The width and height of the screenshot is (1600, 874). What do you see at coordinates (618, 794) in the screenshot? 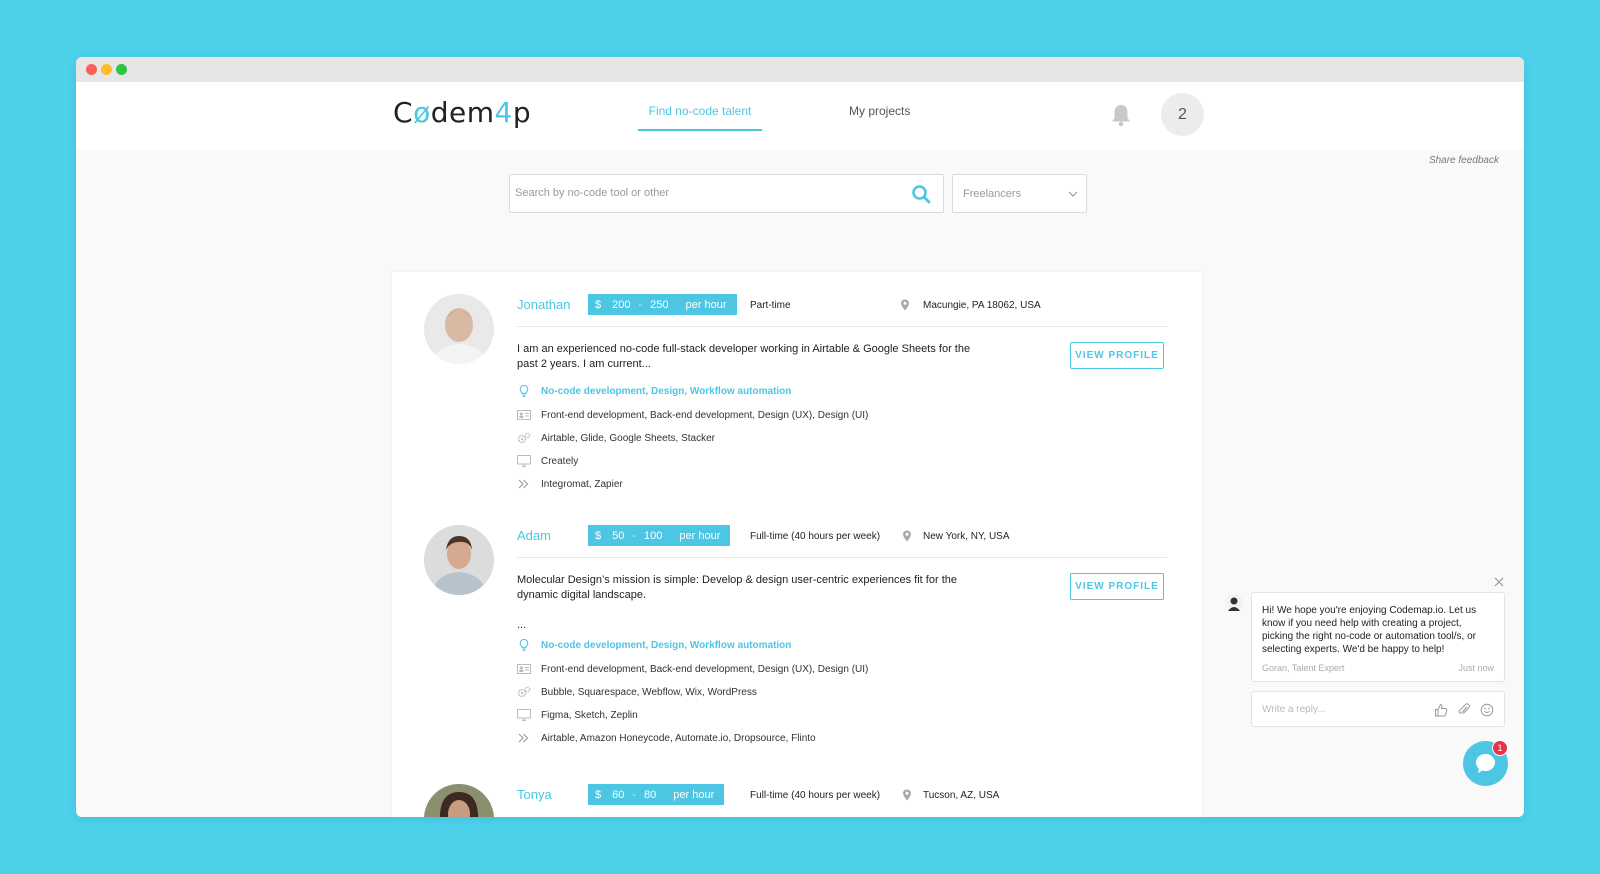
I see `rate-min: 60` at bounding box center [618, 794].